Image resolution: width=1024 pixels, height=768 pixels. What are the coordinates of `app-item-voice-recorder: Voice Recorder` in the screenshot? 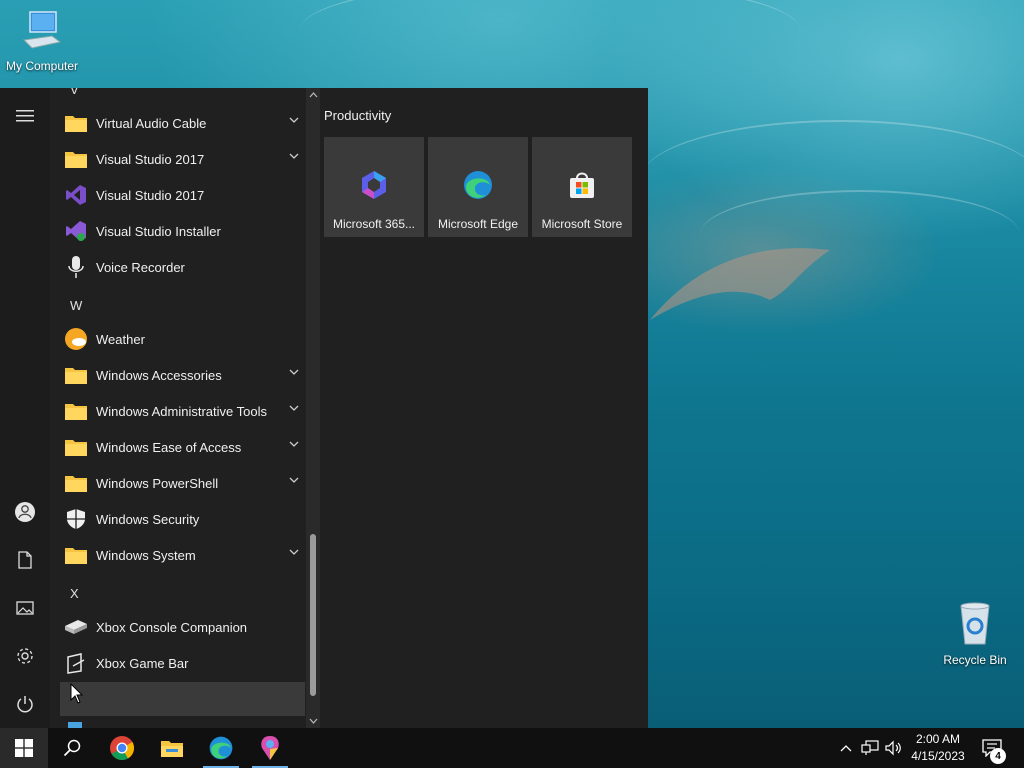 It's located at (182, 267).